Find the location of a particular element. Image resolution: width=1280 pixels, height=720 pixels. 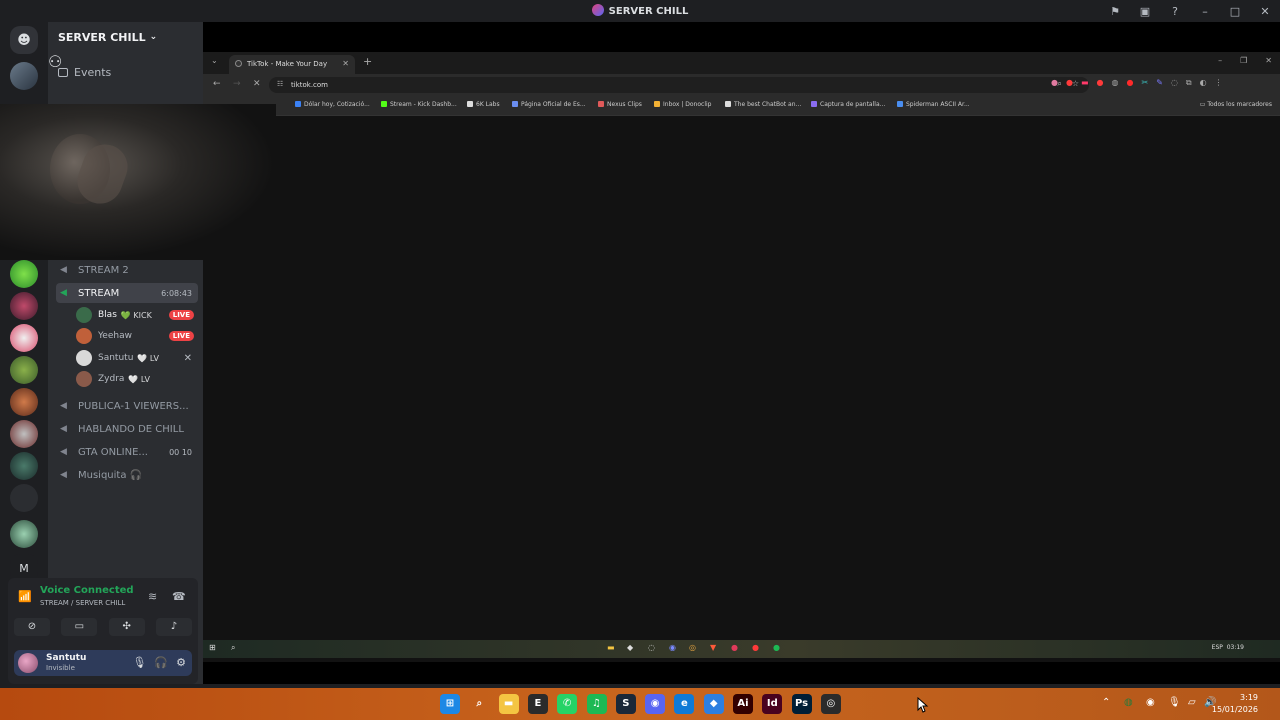

indesign-icon: Id is located at coordinates (772, 704).